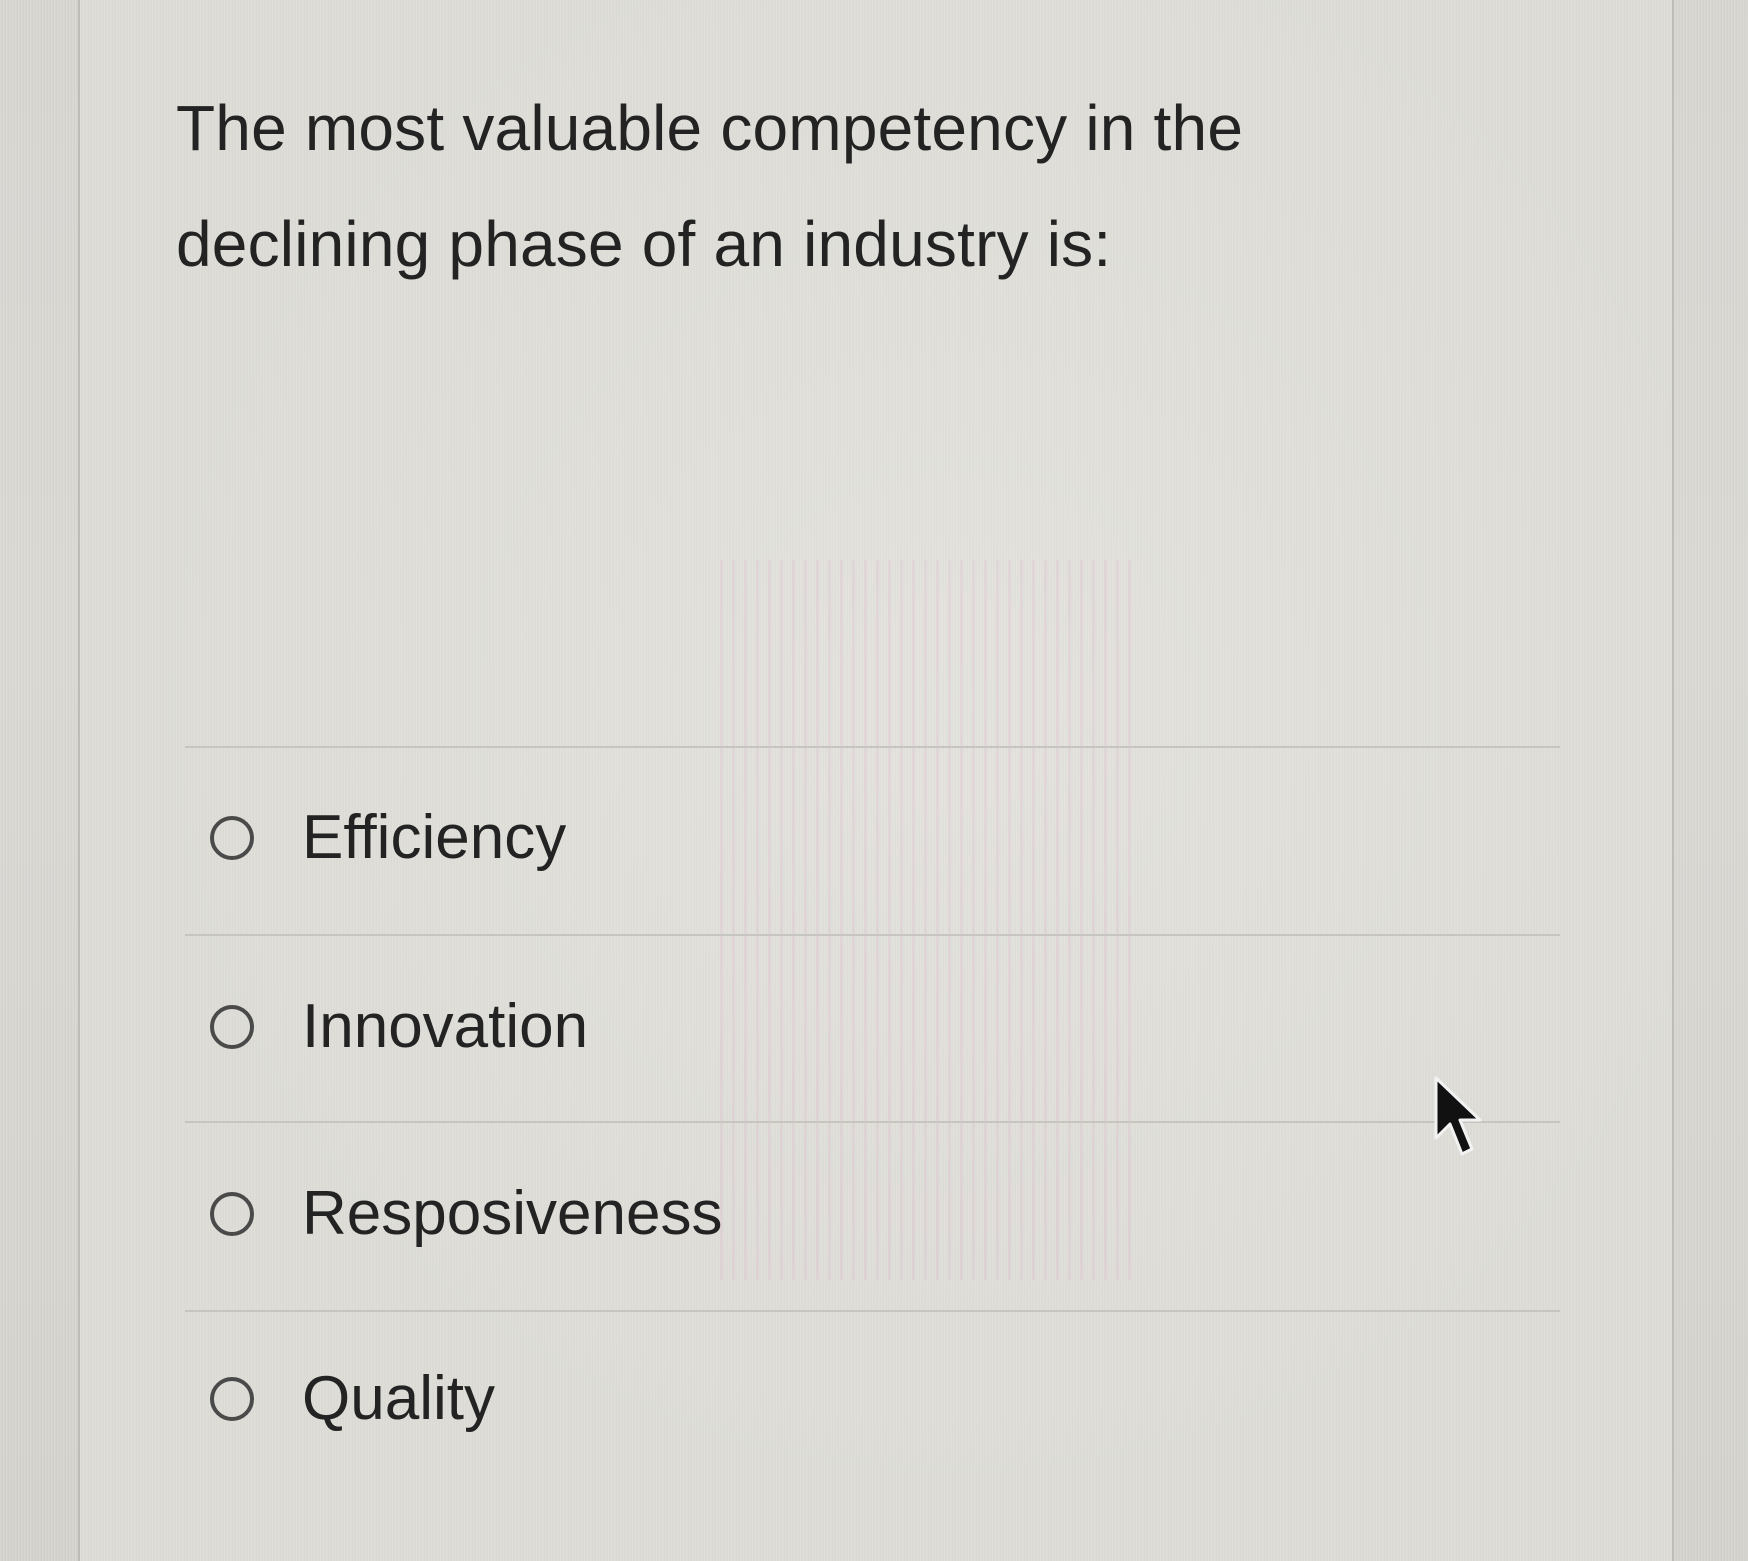 The width and height of the screenshot is (1748, 1561). I want to click on option-label: Quality, so click(398, 1398).